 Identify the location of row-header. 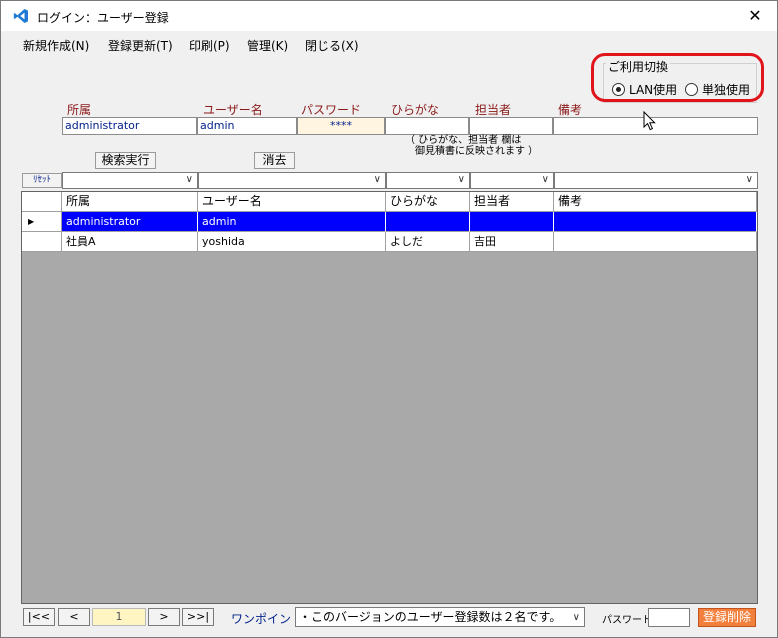
(42, 242).